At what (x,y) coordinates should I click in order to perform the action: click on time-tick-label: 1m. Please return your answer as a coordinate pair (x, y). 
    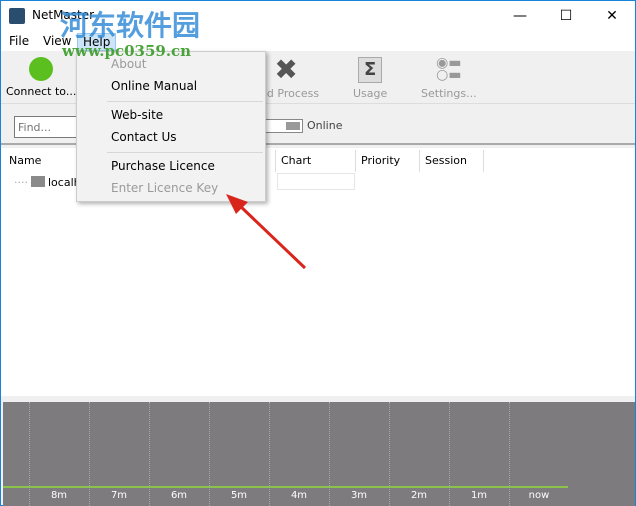
    Looking at the image, I should click on (479, 495).